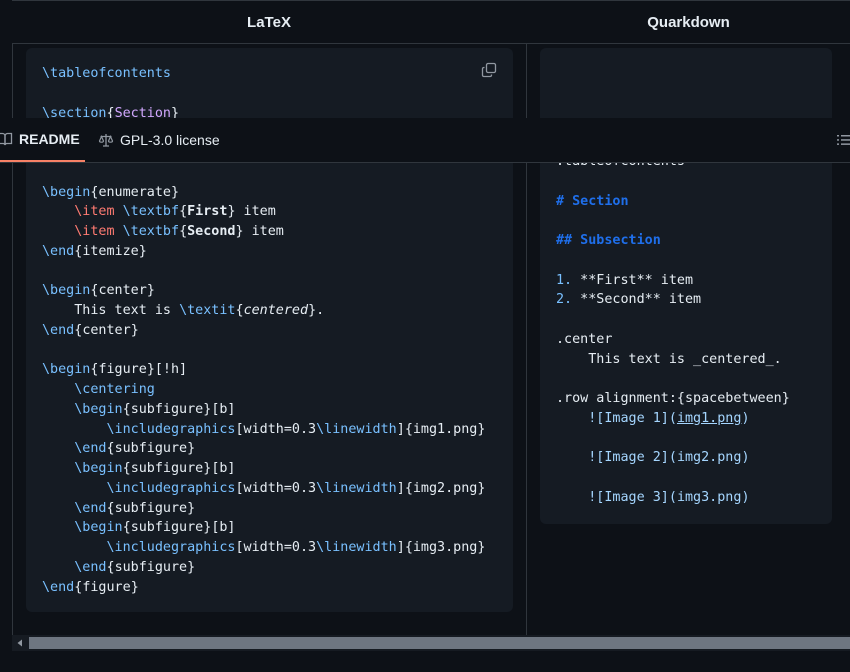 The image size is (850, 672). What do you see at coordinates (608, 240) in the screenshot?
I see `quarkdown-code-line: ## Subsection` at bounding box center [608, 240].